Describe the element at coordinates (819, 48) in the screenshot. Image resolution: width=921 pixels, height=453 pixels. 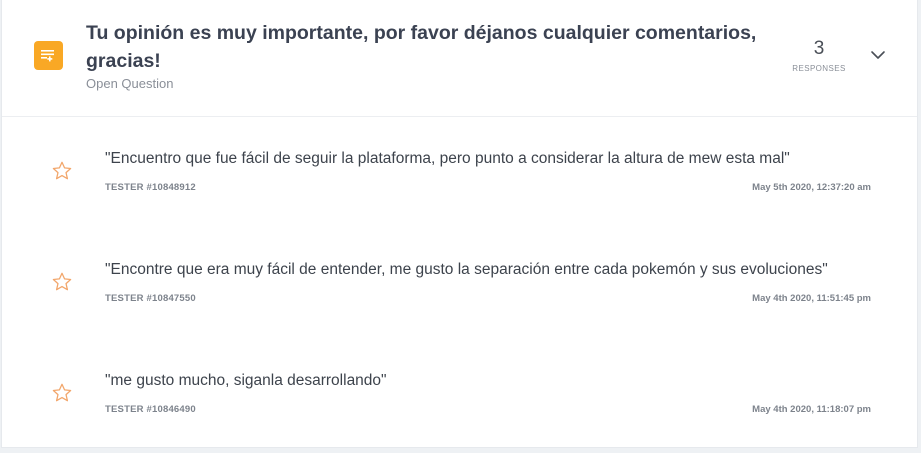
I see `responses-count: 3` at that location.